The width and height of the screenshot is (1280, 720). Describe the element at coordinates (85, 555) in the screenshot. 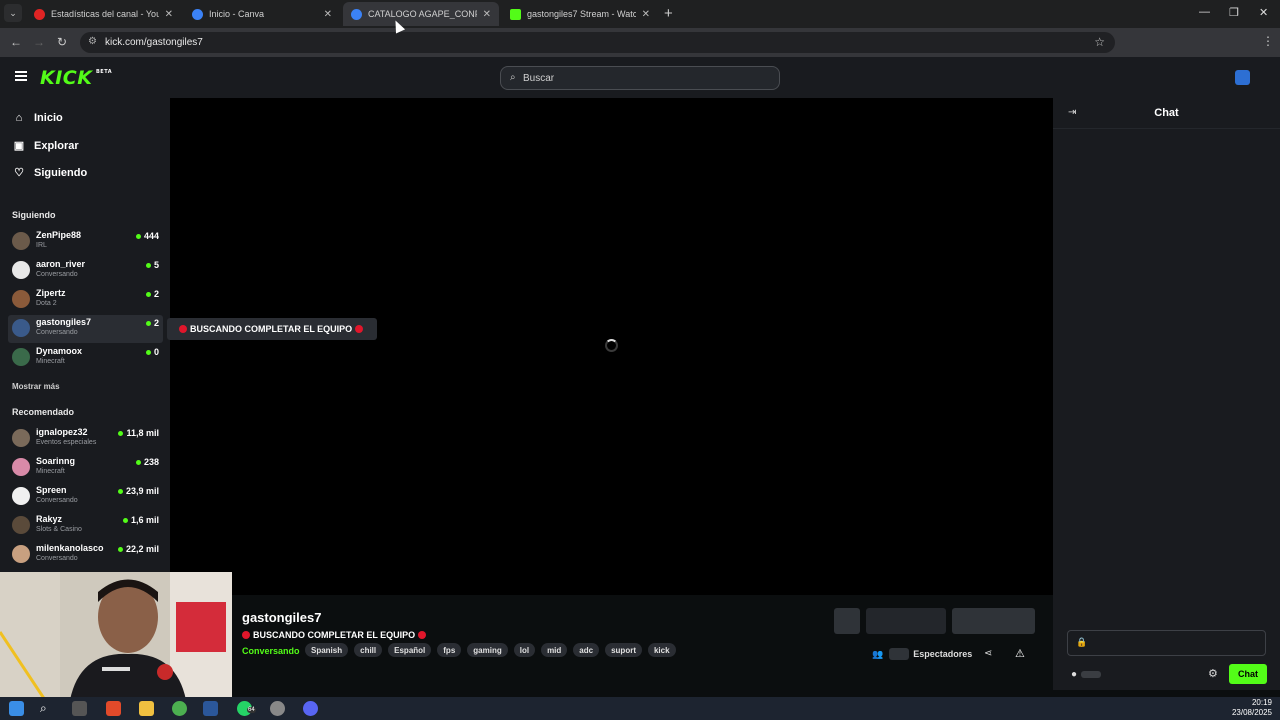

I see `recommended-item: milenkanolasco Conversando 22,2 mil` at that location.